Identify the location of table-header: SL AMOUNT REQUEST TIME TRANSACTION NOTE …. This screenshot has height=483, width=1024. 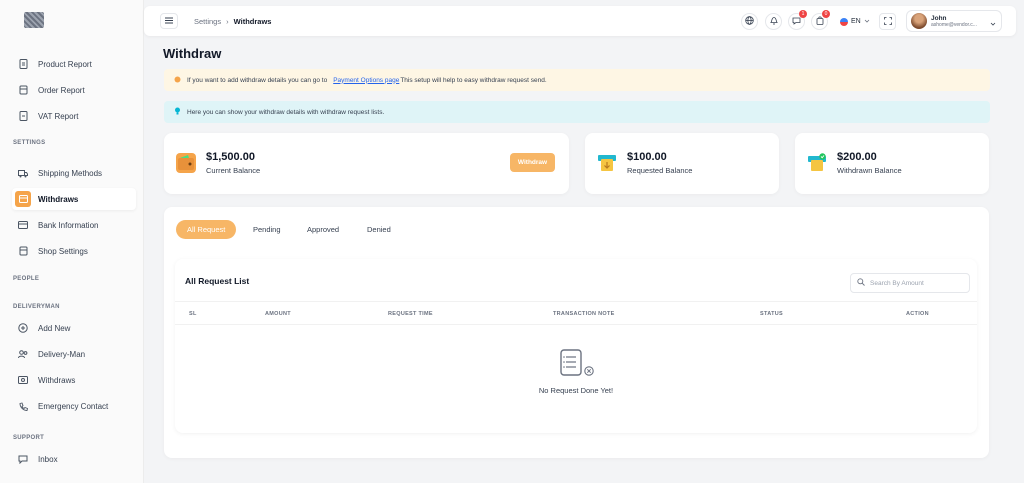
(576, 313).